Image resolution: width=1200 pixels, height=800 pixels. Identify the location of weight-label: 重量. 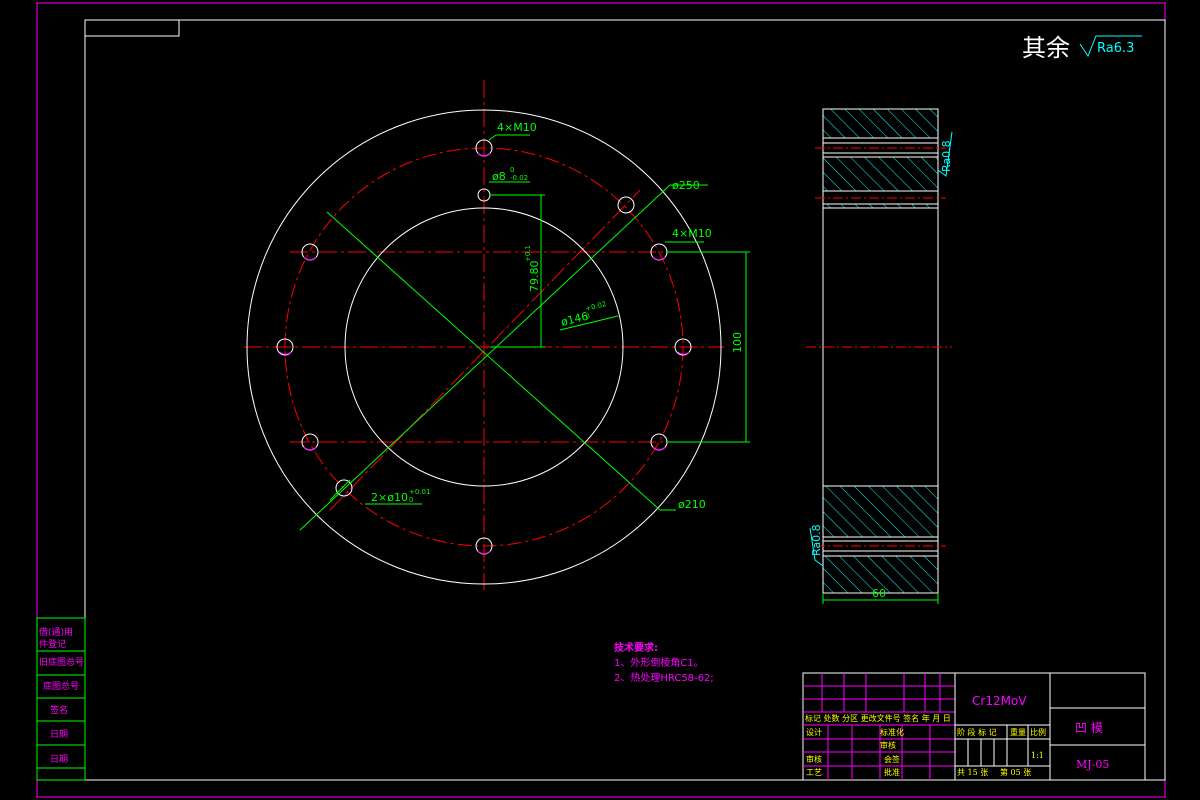
(1018, 732).